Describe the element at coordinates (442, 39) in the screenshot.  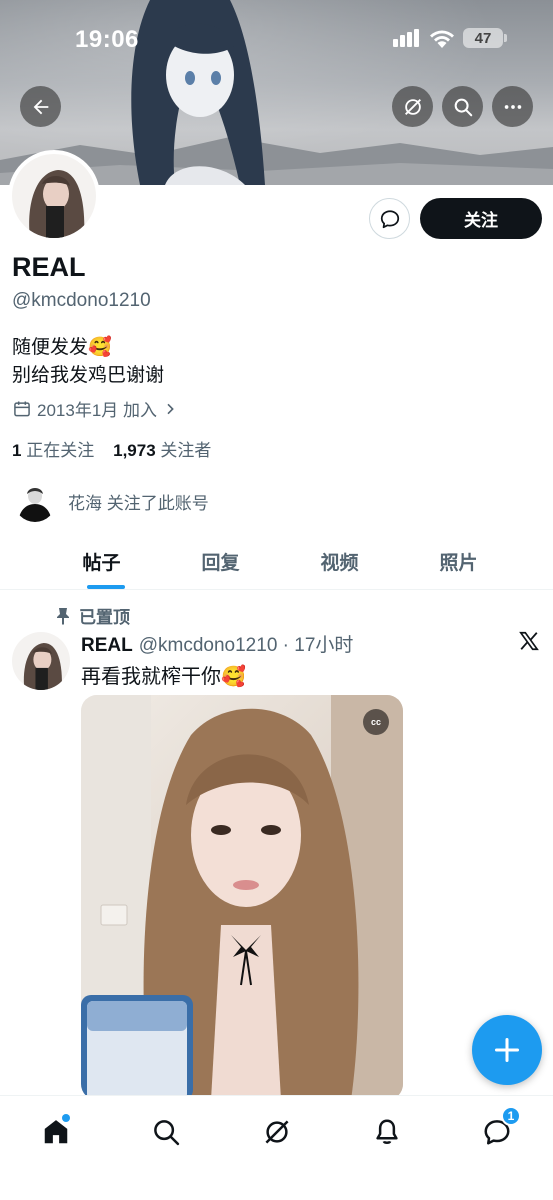
I see `wifi-icon` at that location.